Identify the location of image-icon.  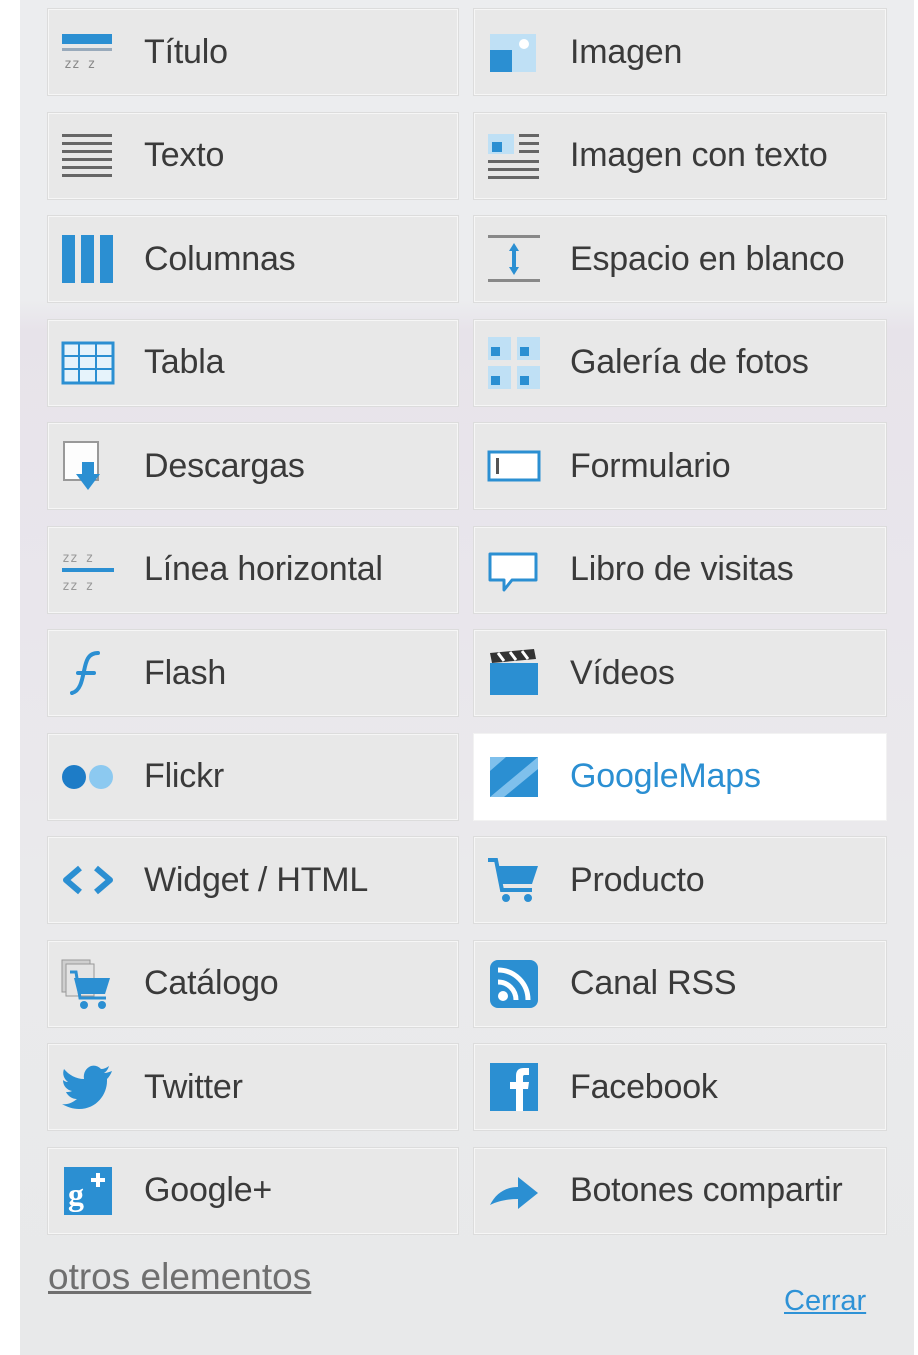
(514, 52).